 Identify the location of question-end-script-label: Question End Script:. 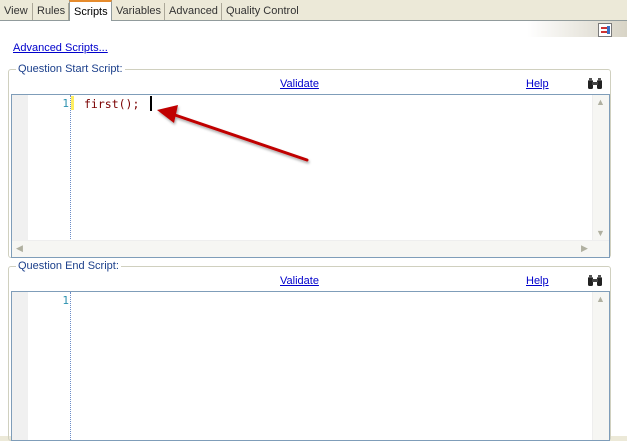
(68, 266).